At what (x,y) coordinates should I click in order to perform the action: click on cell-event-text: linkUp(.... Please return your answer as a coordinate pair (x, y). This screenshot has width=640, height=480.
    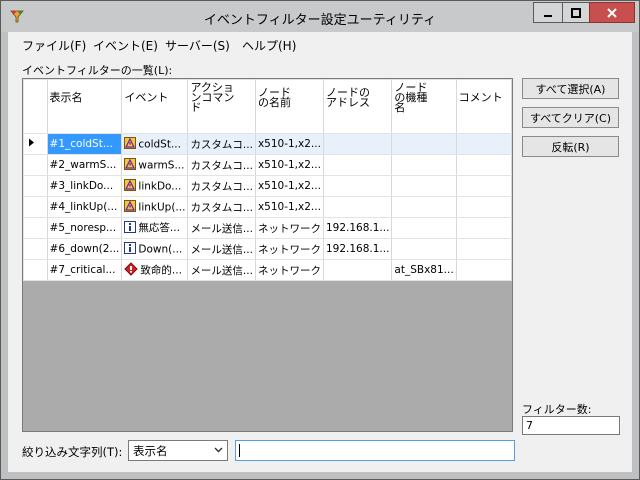
    Looking at the image, I should click on (162, 207).